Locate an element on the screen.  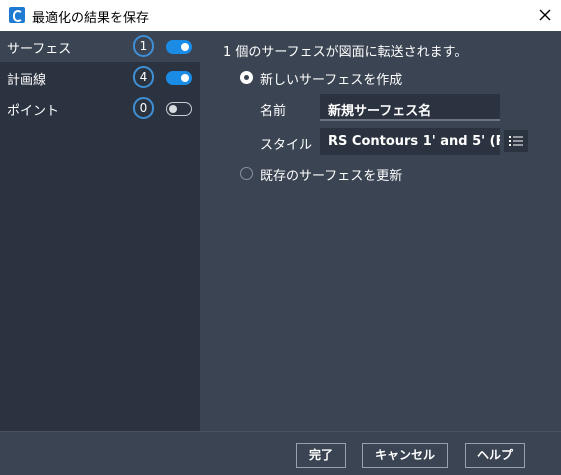
count-badge: 0 is located at coordinates (143, 108).